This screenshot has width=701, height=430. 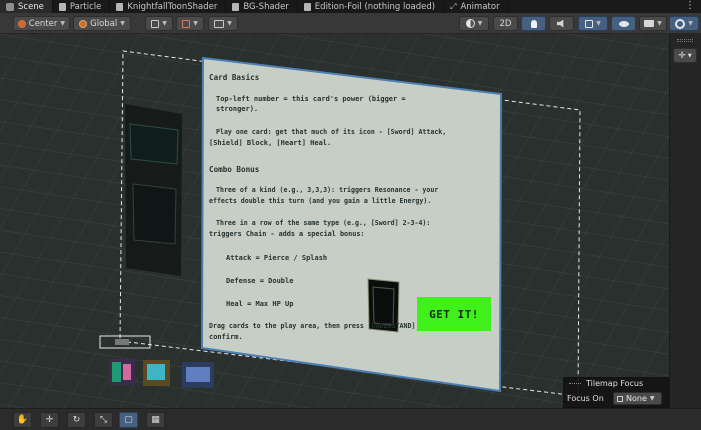 I want to click on eye-icon, so click(x=623, y=23).